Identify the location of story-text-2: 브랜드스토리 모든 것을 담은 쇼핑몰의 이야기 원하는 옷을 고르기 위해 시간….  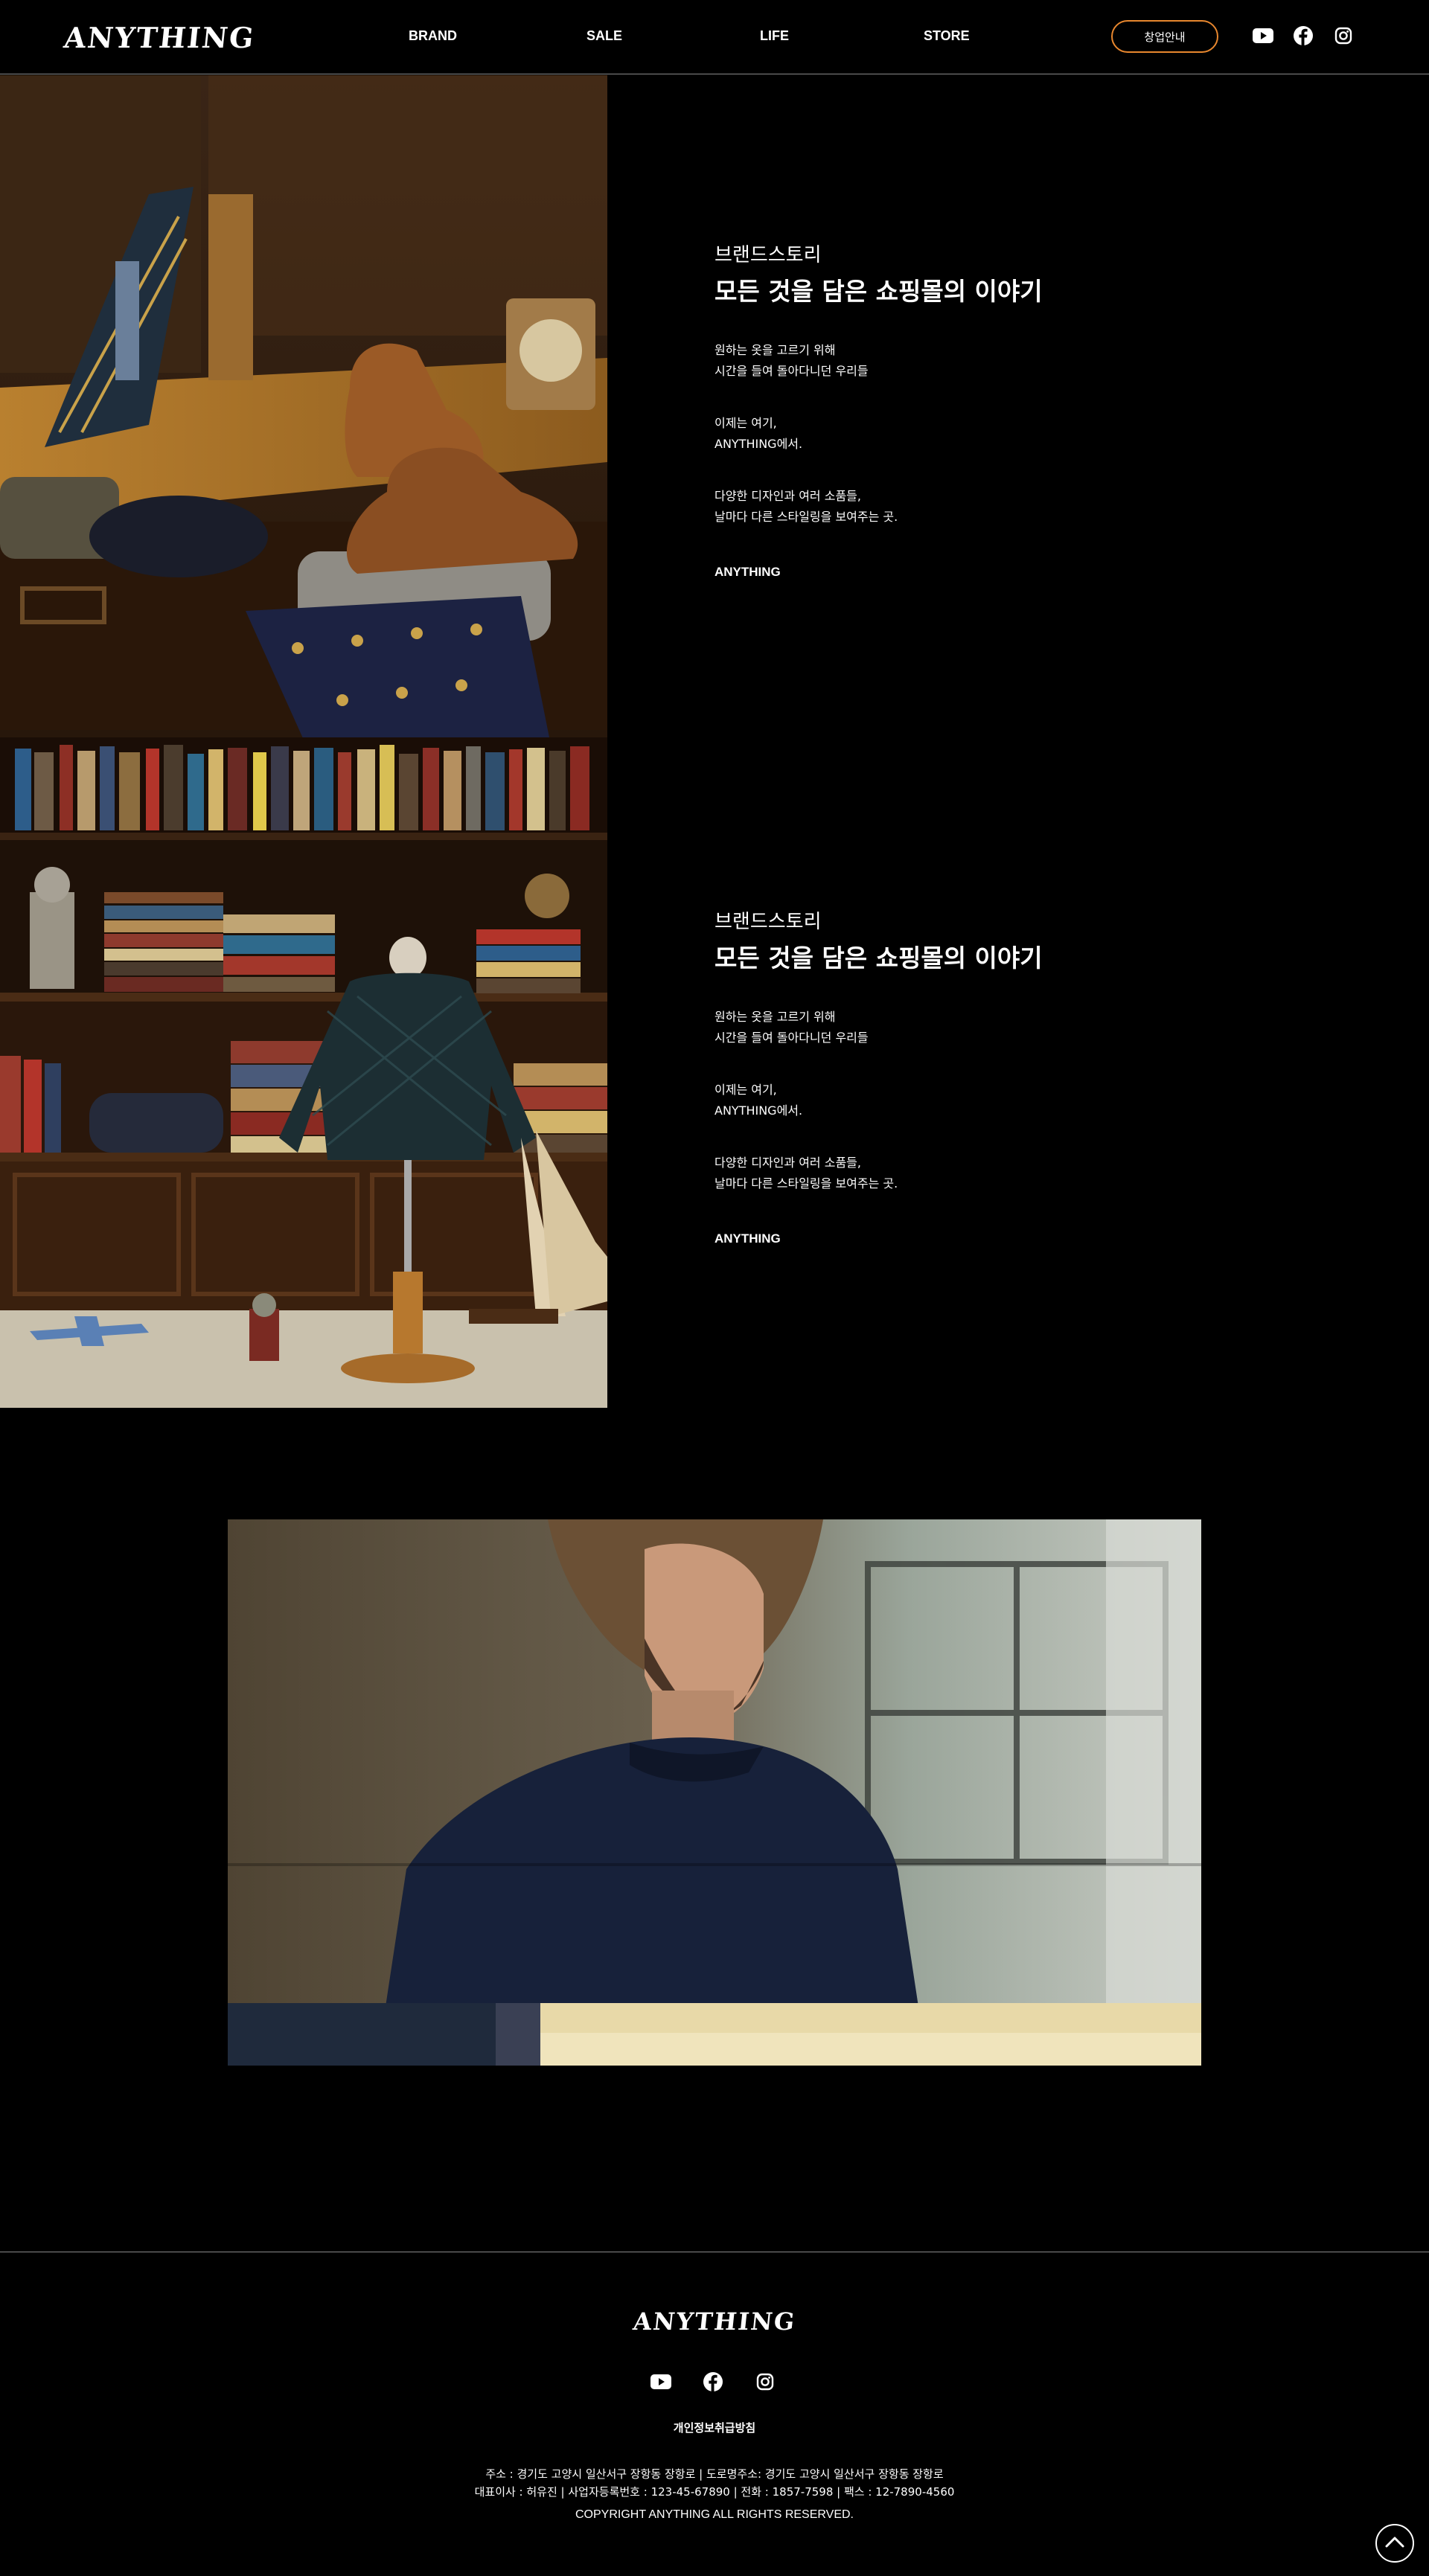
(974, 1076).